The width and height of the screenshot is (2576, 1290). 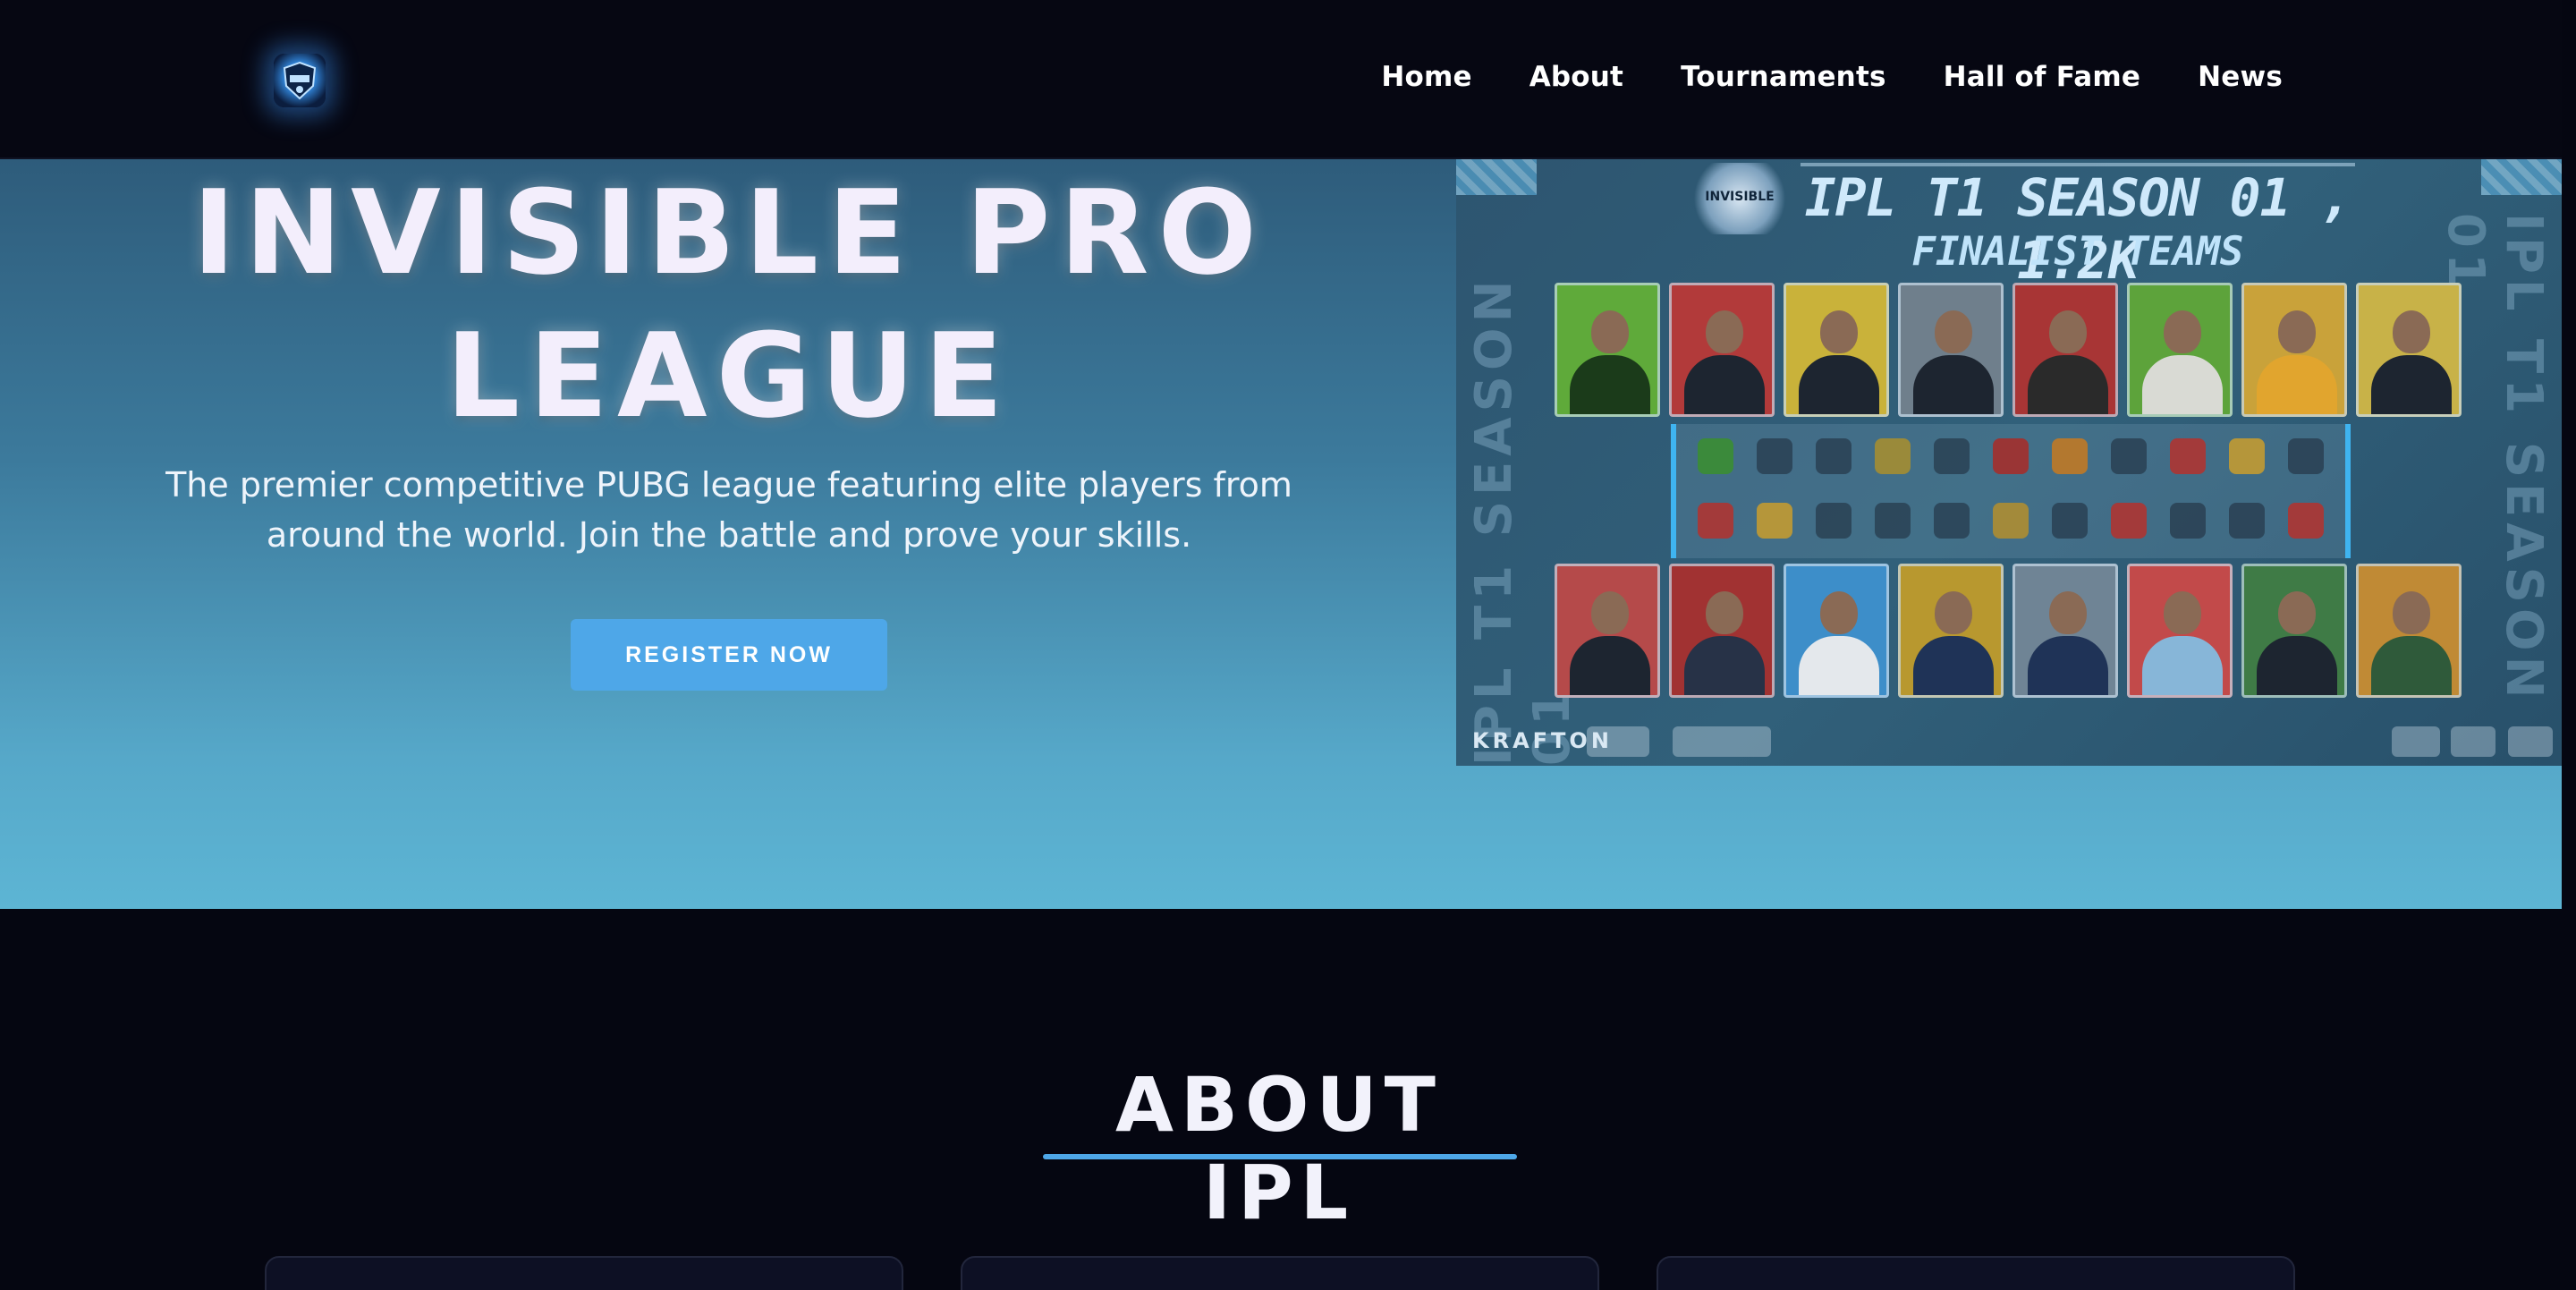 What do you see at coordinates (729, 304) in the screenshot?
I see `hero-title: INVISIBLE PRO LEAGUE` at bounding box center [729, 304].